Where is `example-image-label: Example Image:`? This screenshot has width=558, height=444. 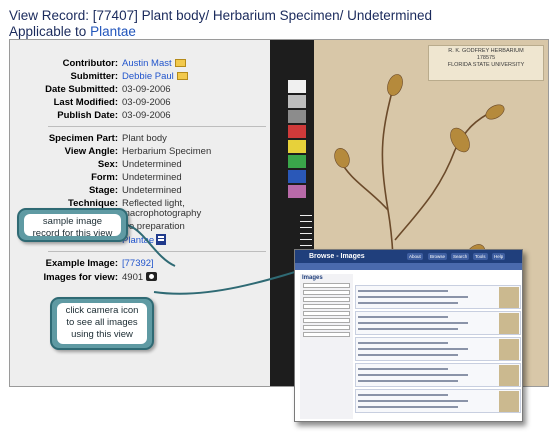
example-image-label: Example Image: is located at coordinates (81, 263).